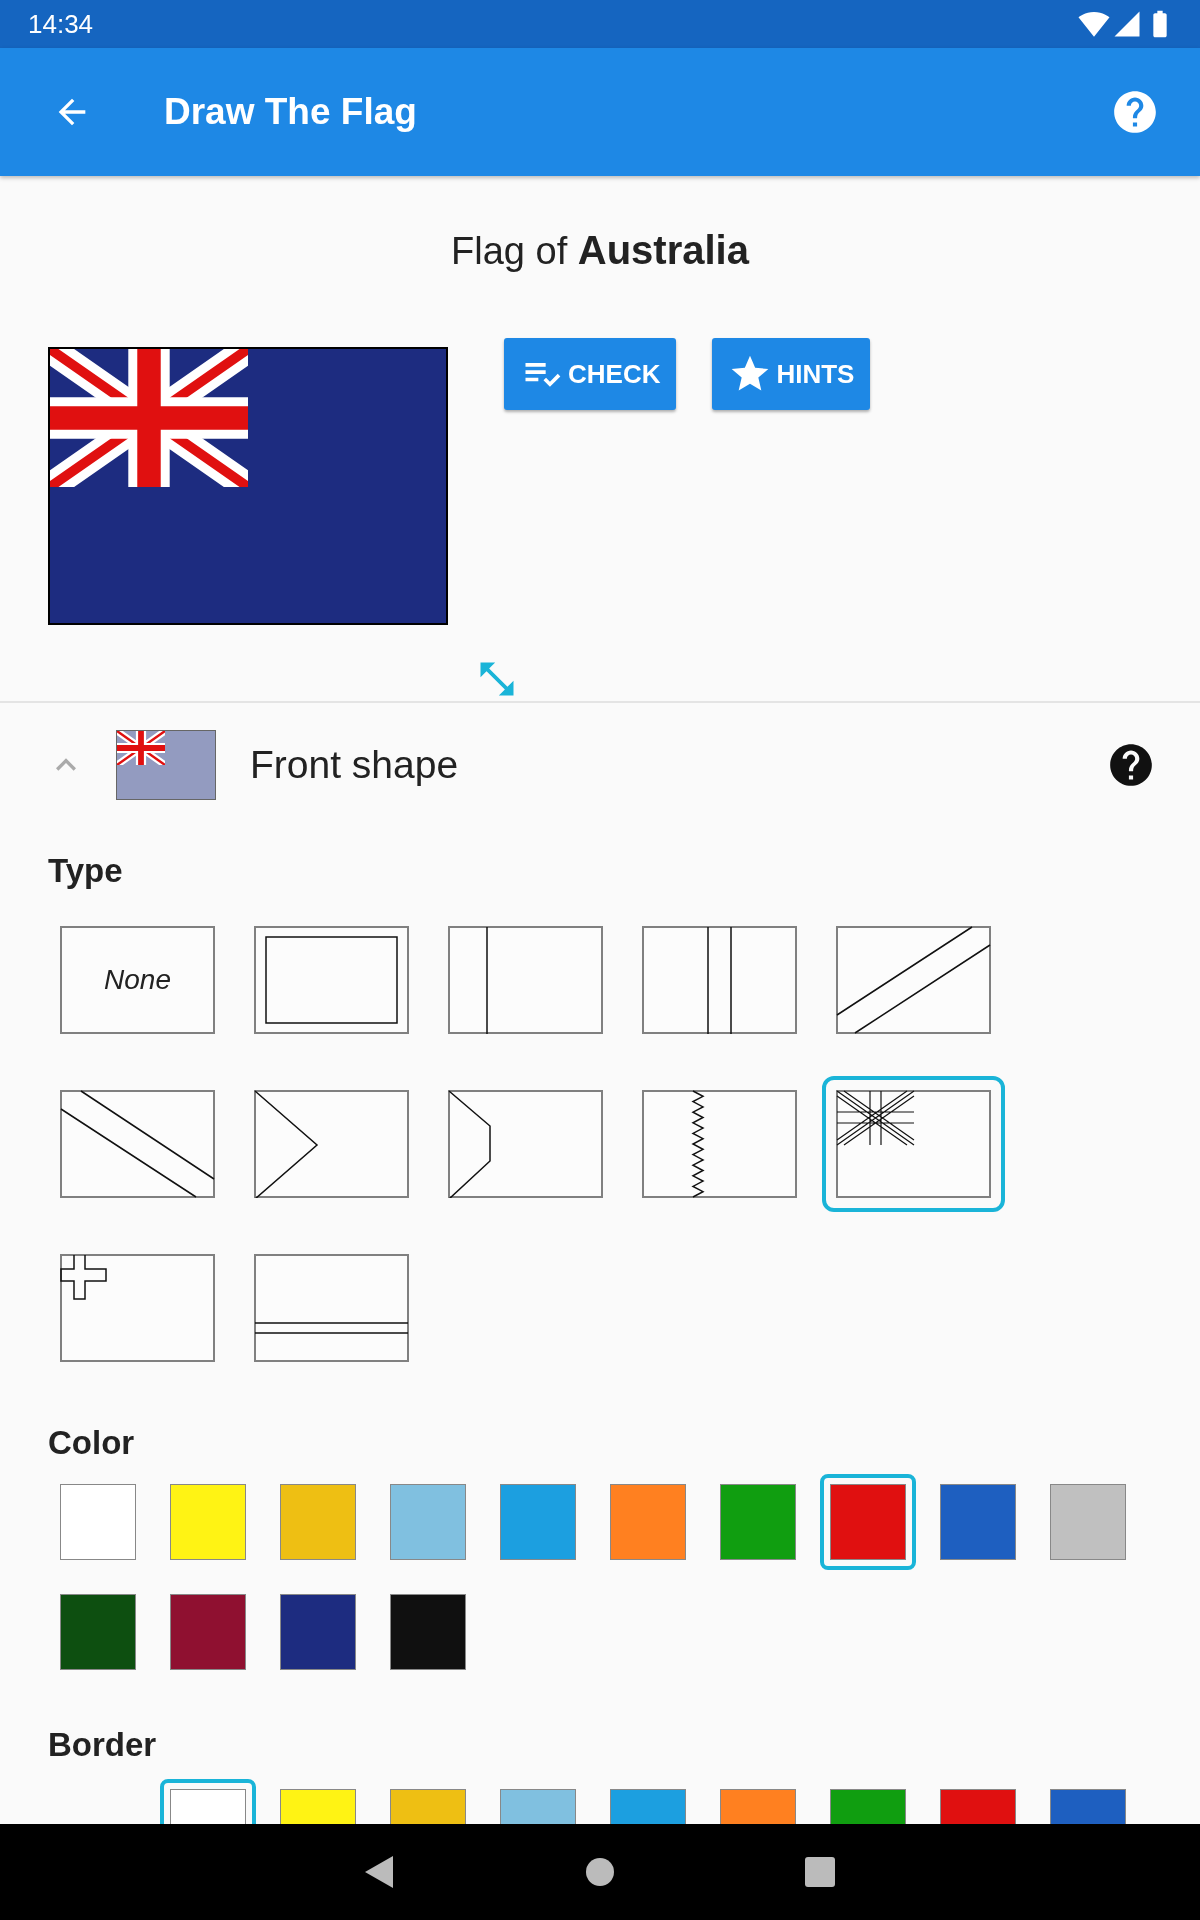 The width and height of the screenshot is (1200, 1920). What do you see at coordinates (380, 1872) in the screenshot?
I see `back-nav-icon` at bounding box center [380, 1872].